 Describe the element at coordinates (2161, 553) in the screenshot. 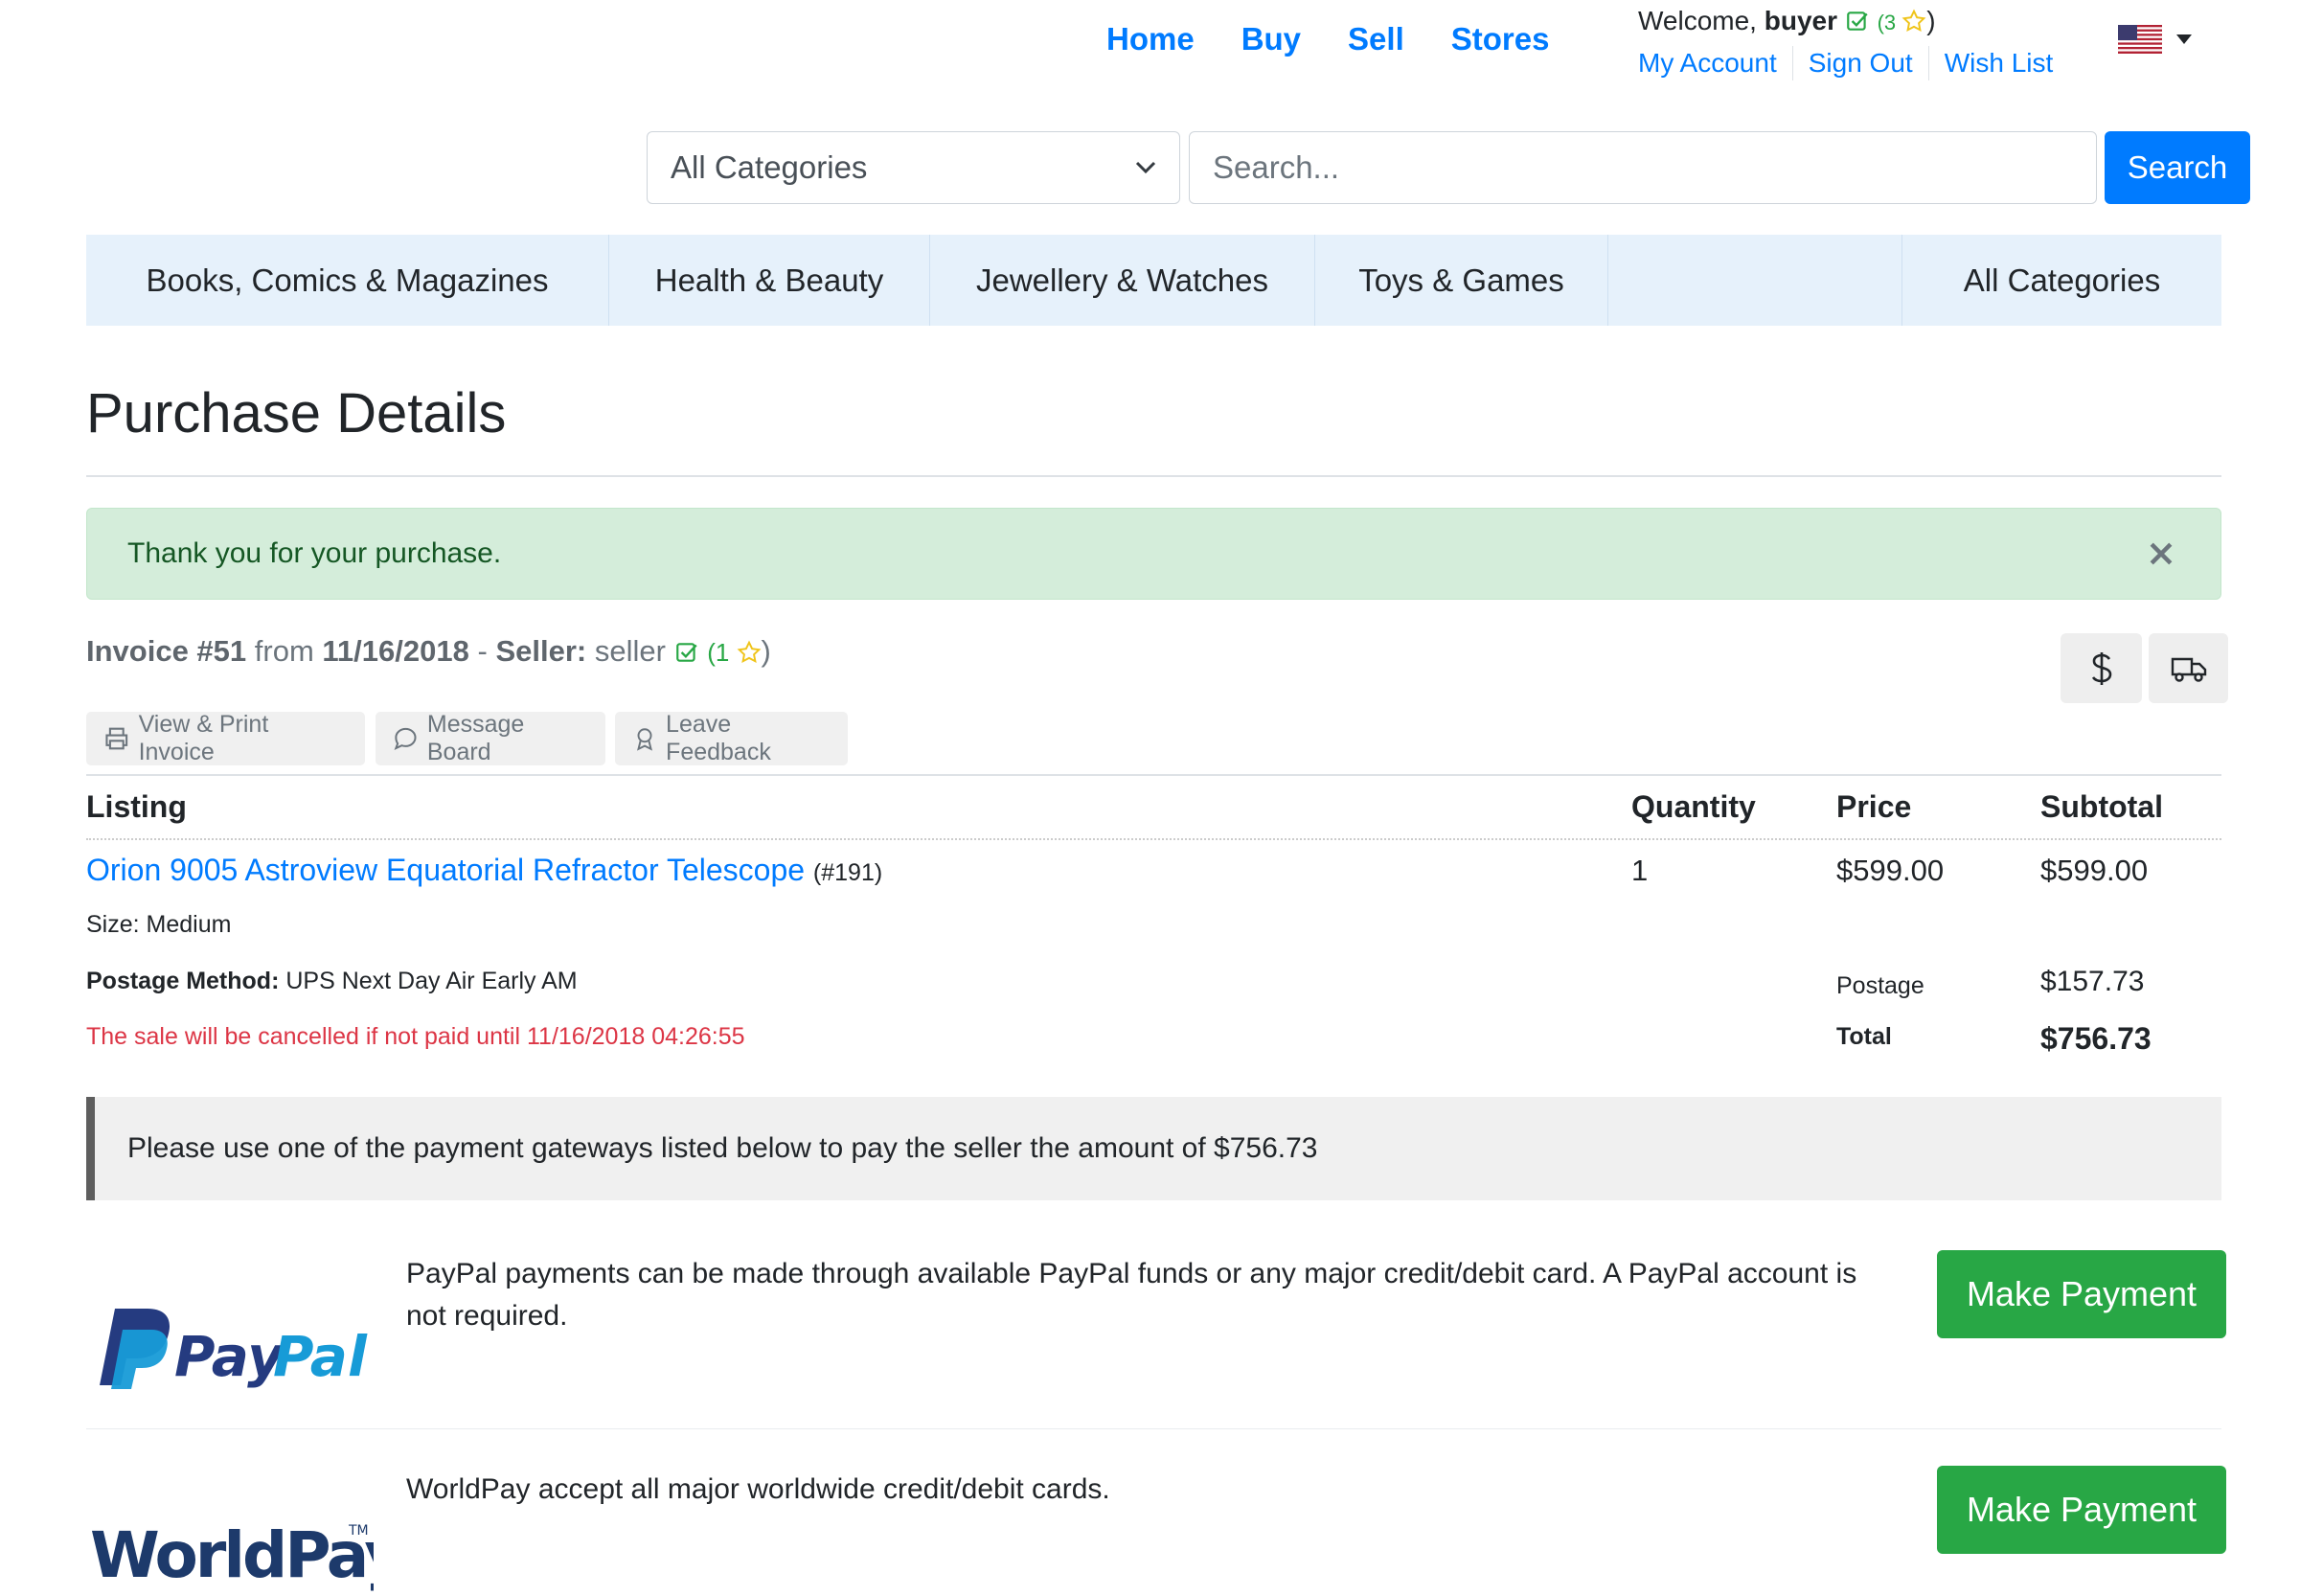

I see `close-icon` at that location.